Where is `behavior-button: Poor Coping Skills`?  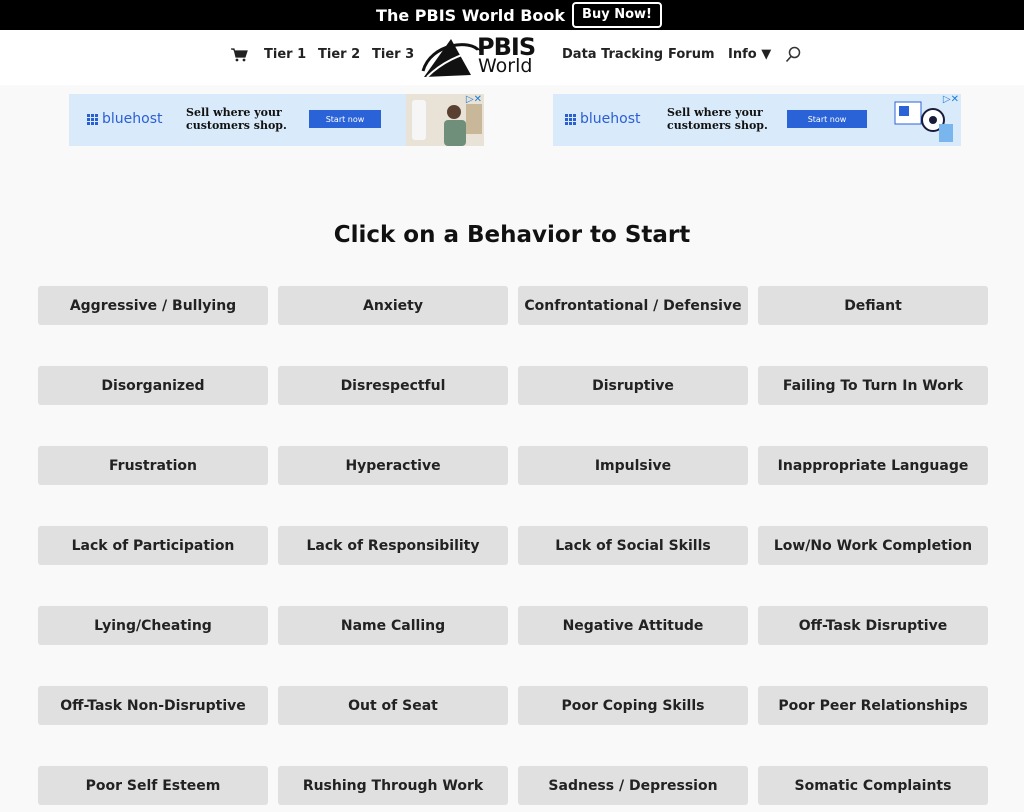 behavior-button: Poor Coping Skills is located at coordinates (633, 705).